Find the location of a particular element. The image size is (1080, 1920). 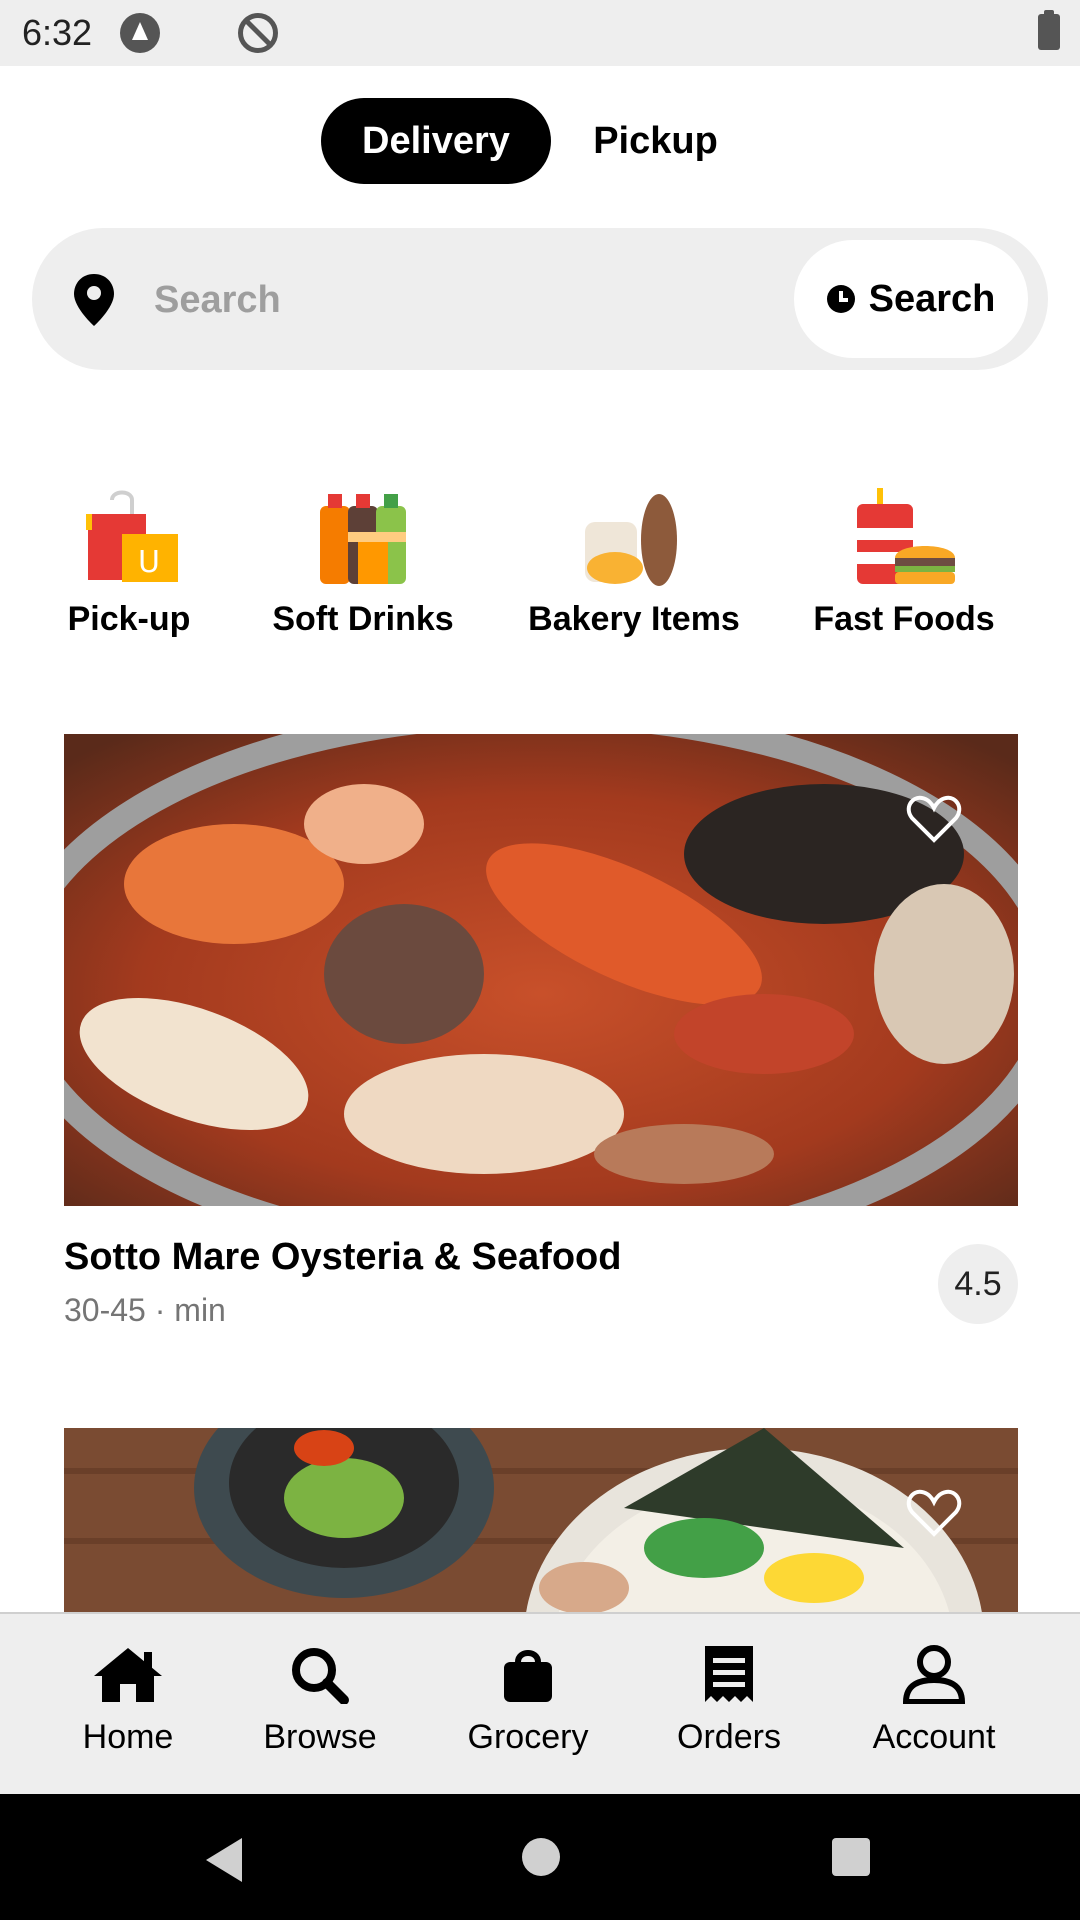

home-icon is located at coordinates (128, 1675).